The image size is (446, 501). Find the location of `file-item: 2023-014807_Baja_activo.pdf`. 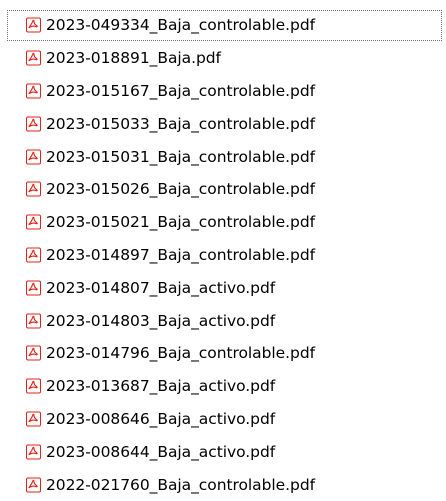

file-item: 2023-014807_Baja_activo.pdf is located at coordinates (223, 287).